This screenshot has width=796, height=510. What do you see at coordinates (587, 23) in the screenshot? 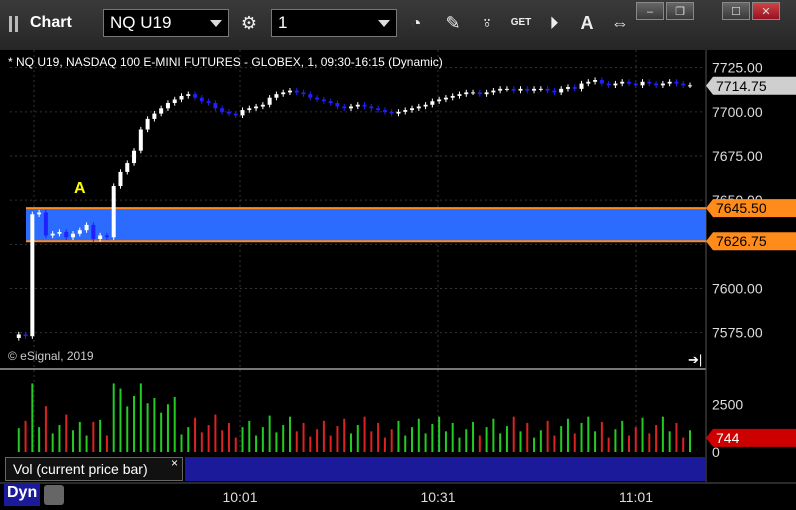
I see `auto-icon: A` at bounding box center [587, 23].